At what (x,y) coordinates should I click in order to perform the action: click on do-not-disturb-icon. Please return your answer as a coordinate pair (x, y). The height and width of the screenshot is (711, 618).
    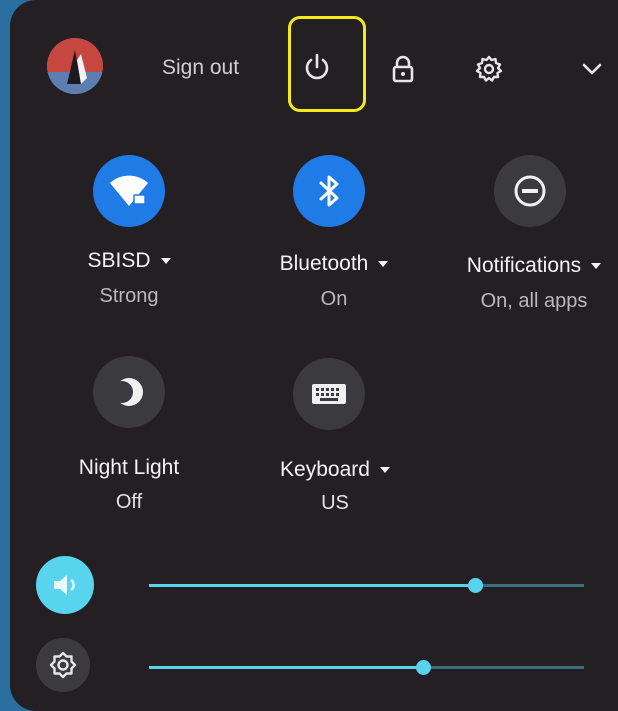
    Looking at the image, I should click on (530, 191).